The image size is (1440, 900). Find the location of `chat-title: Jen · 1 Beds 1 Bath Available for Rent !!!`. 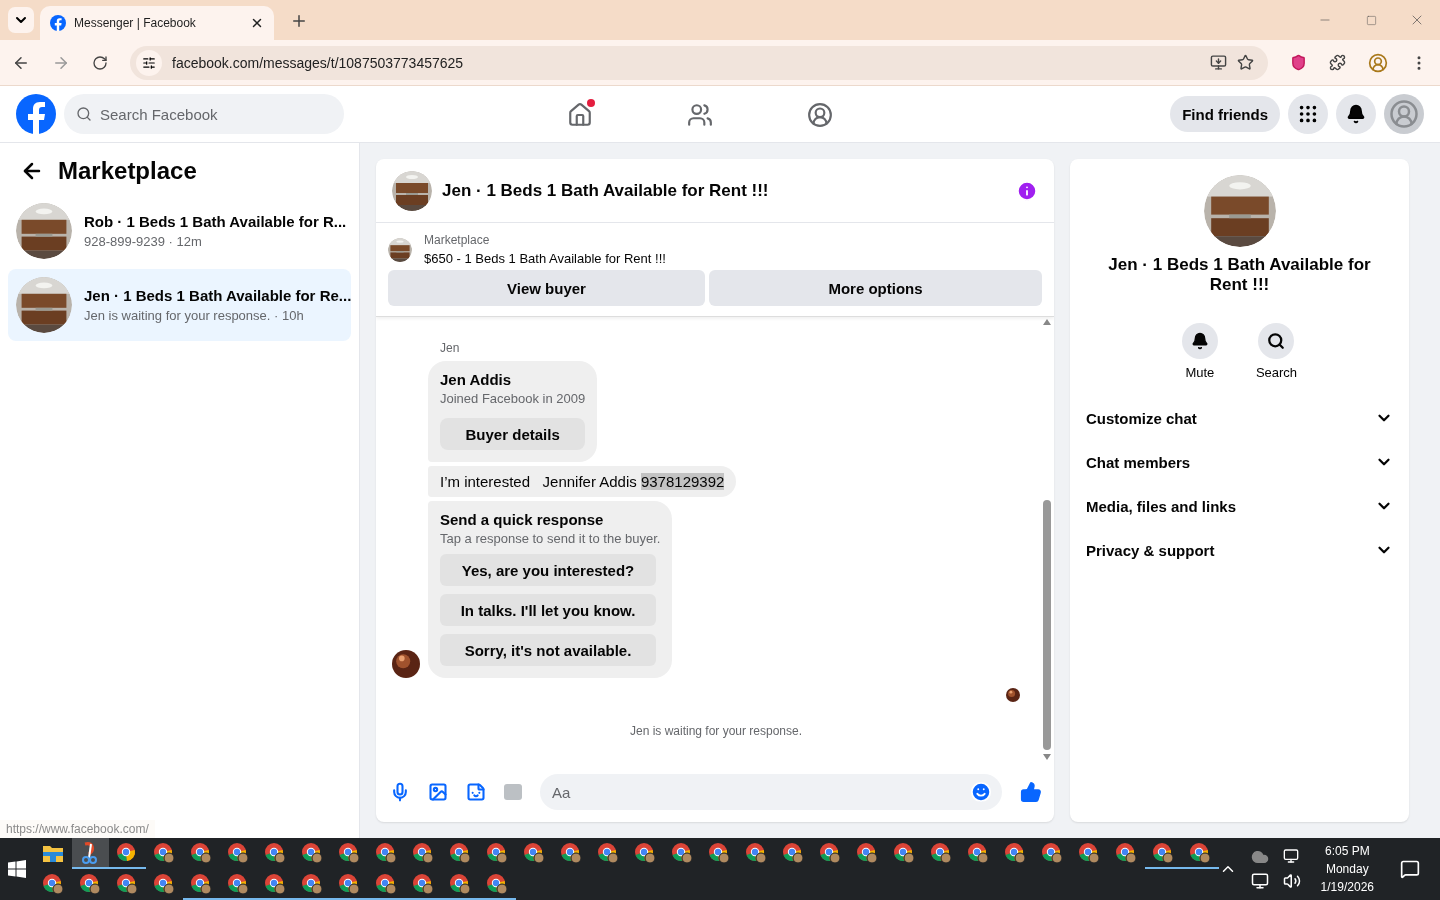

chat-title: Jen · 1 Beds 1 Bath Available for Rent !!! is located at coordinates (606, 190).